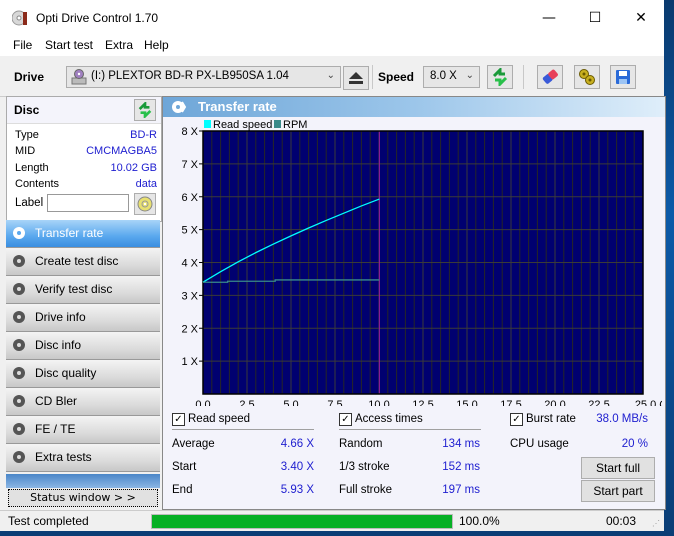  I want to click on close-icon: ✕, so click(641, 18).